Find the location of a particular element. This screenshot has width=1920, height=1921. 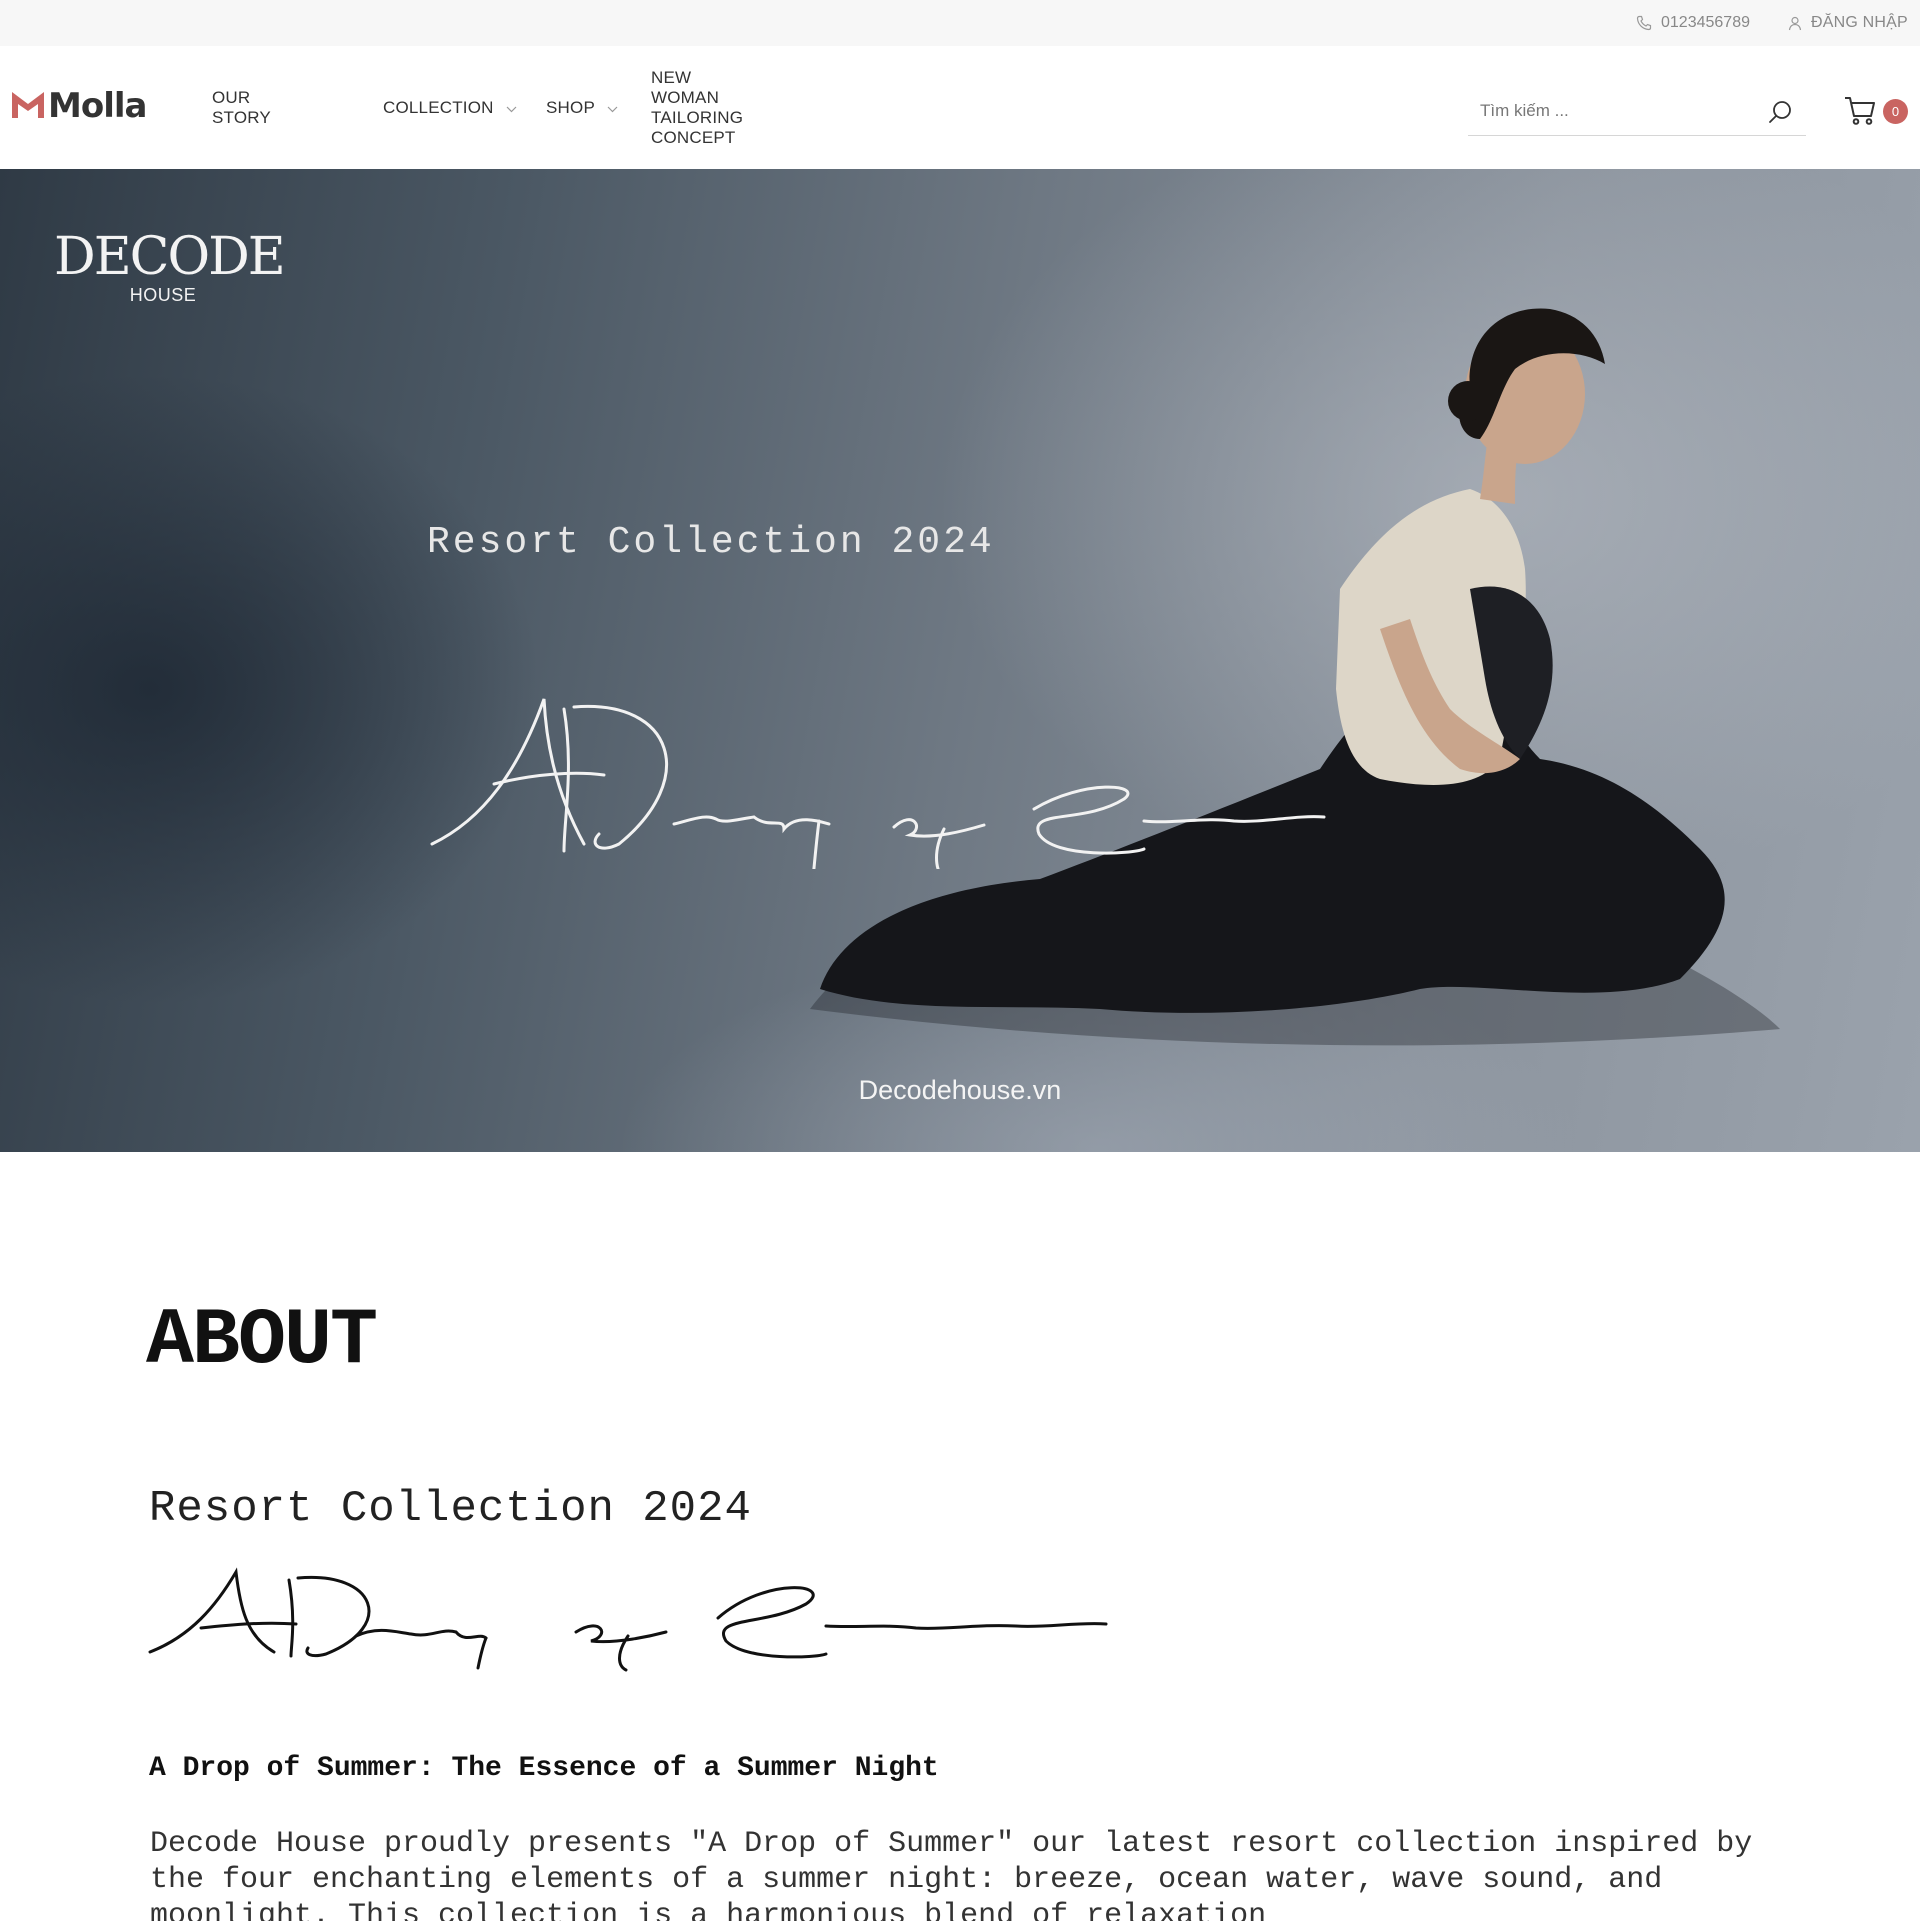

nav-item-our-story: OUR STORY is located at coordinates (241, 107).